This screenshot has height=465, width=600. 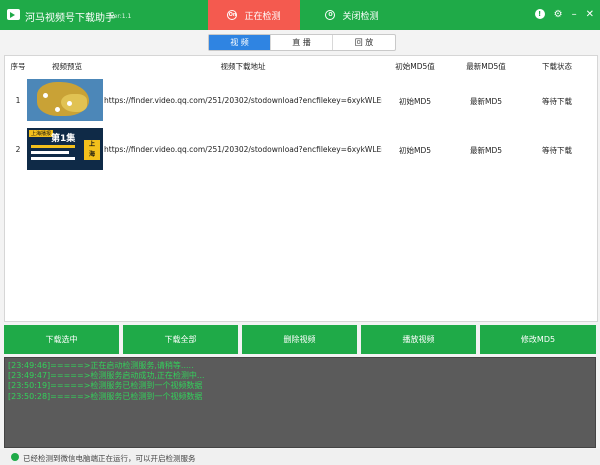 What do you see at coordinates (574, 14) in the screenshot?
I see `minimize-icon: –` at bounding box center [574, 14].